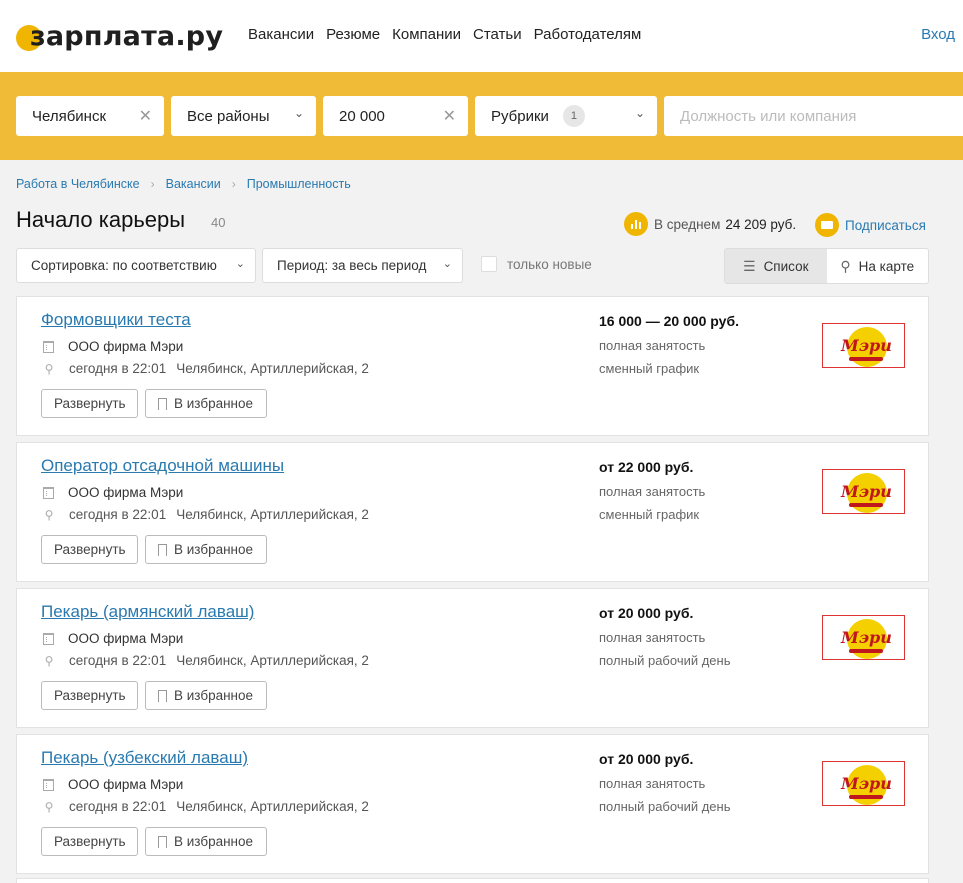 The width and height of the screenshot is (963, 883). I want to click on login-link: Вход, so click(938, 34).